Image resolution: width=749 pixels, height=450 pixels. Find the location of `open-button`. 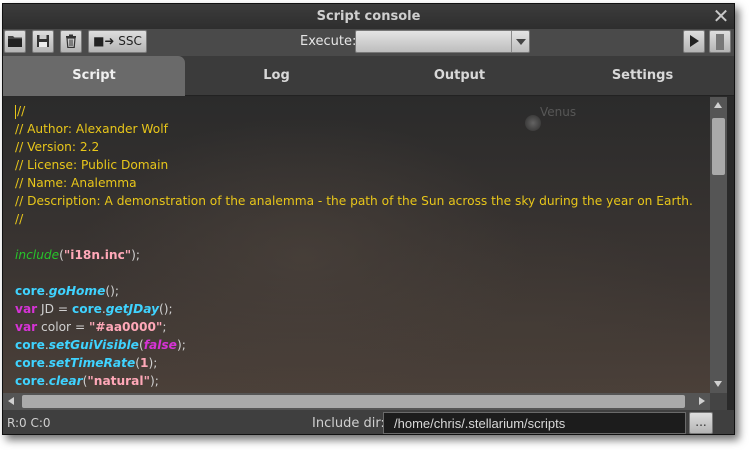

open-button is located at coordinates (15, 41).